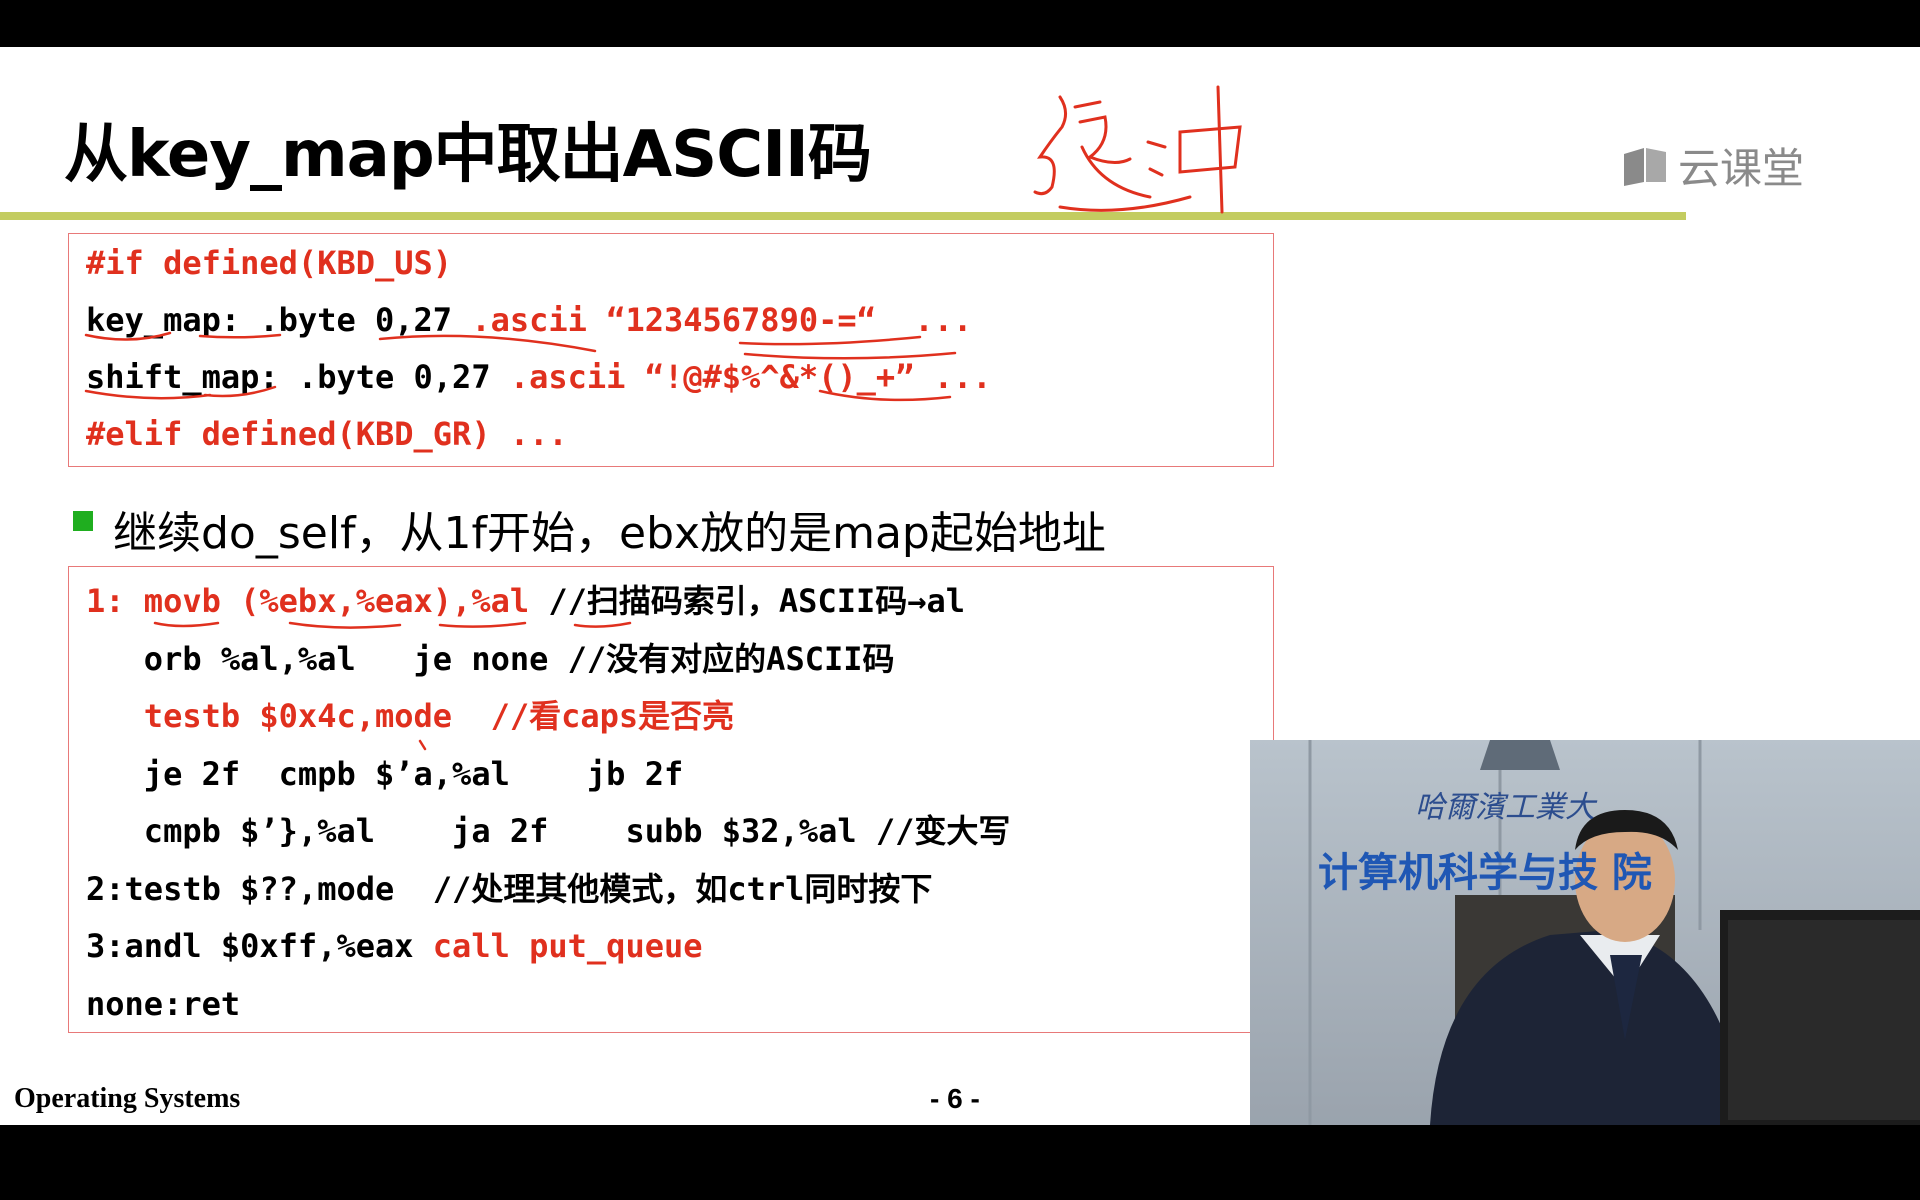  I want to click on footer-course-name: Operating Systems, so click(127, 1098).